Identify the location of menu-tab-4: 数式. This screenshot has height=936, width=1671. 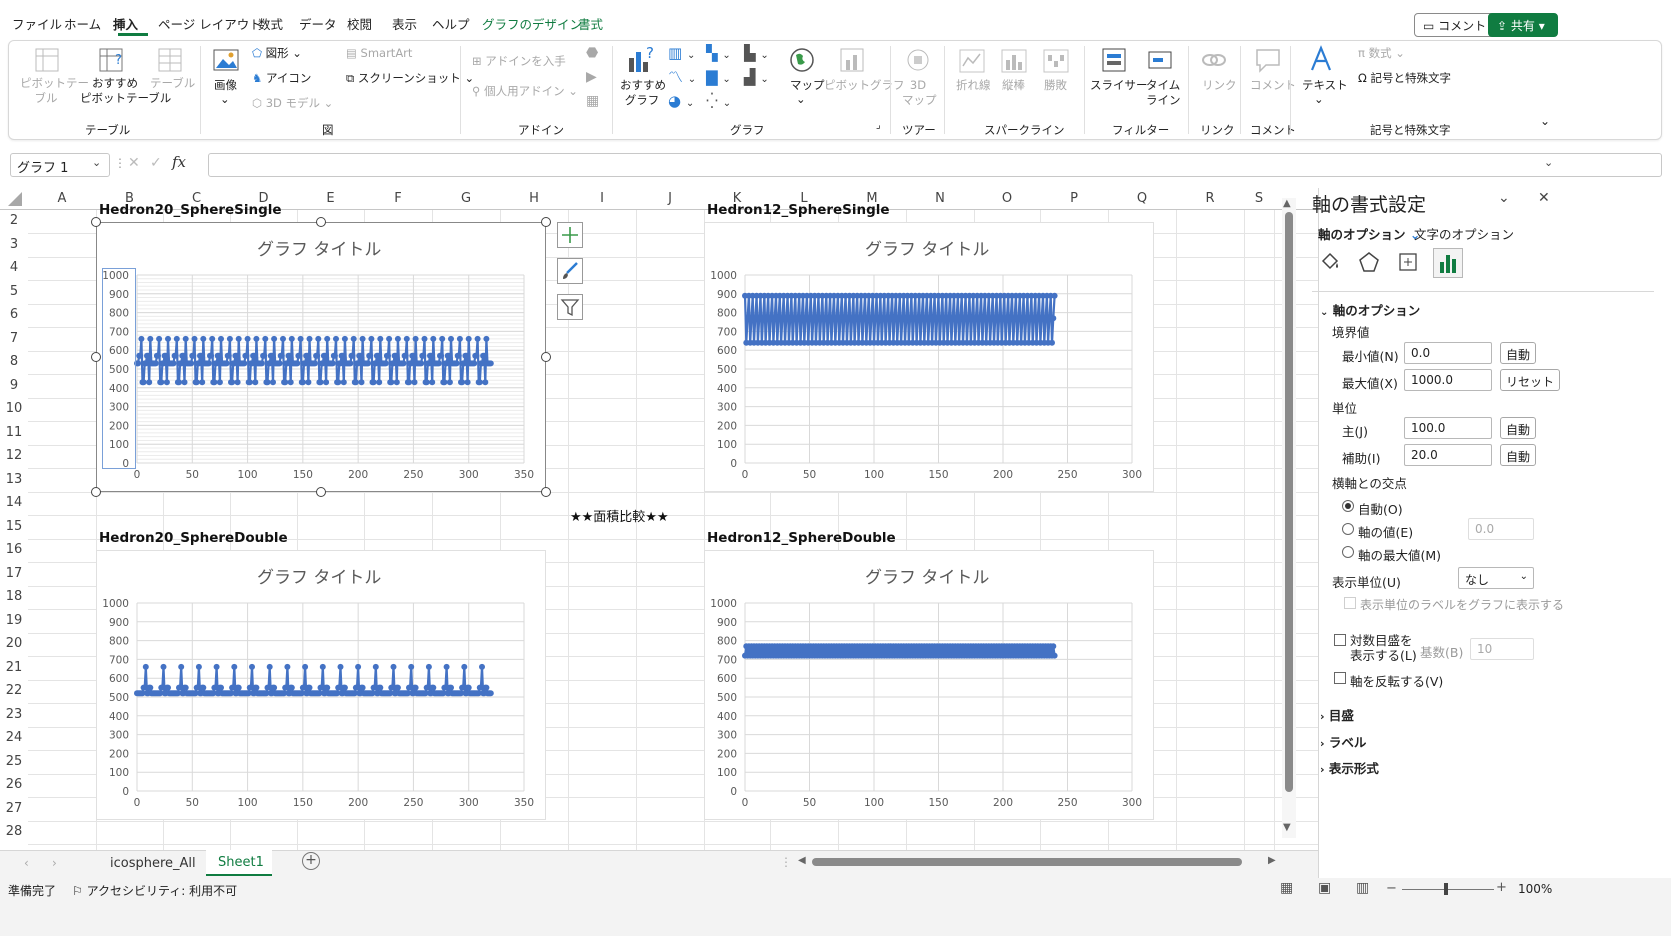
(270, 23).